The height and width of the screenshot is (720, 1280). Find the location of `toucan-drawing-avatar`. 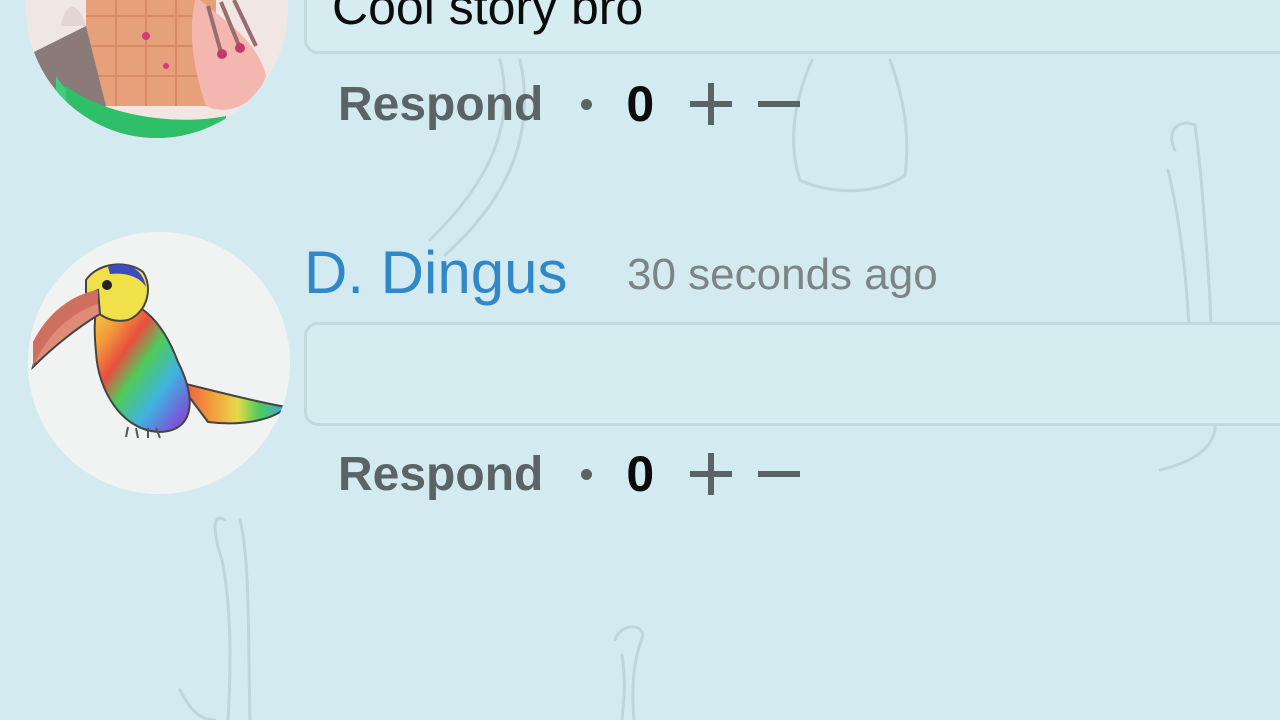

toucan-drawing-avatar is located at coordinates (159, 363).